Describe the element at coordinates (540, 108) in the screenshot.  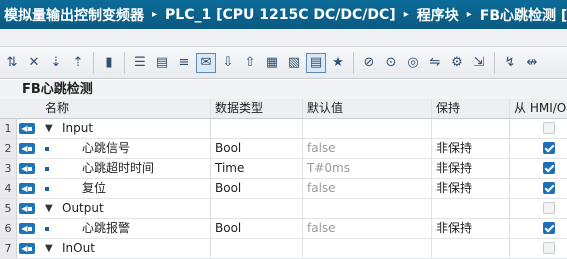
I see `header-hmi: 从 HMI/OPC` at that location.